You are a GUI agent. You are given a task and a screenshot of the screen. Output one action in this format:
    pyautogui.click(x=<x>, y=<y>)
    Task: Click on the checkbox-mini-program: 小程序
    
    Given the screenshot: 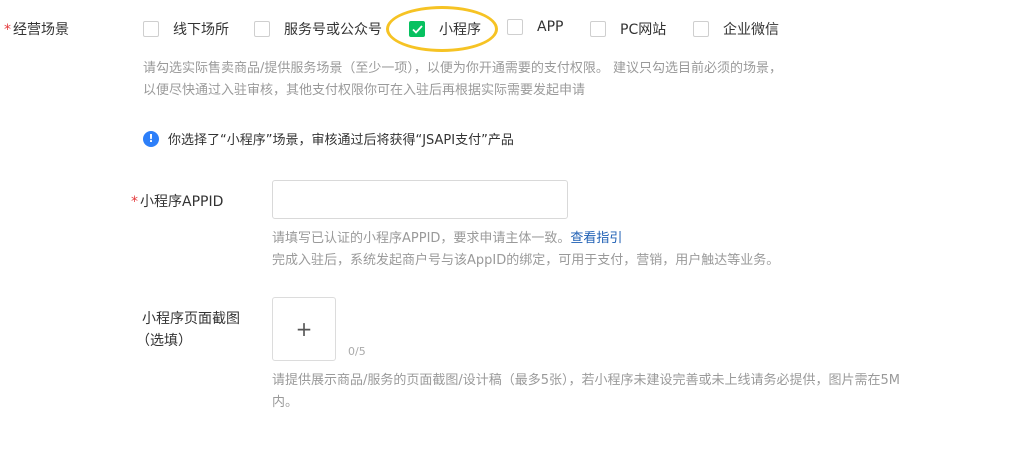 What is the action you would take?
    pyautogui.click(x=445, y=29)
    